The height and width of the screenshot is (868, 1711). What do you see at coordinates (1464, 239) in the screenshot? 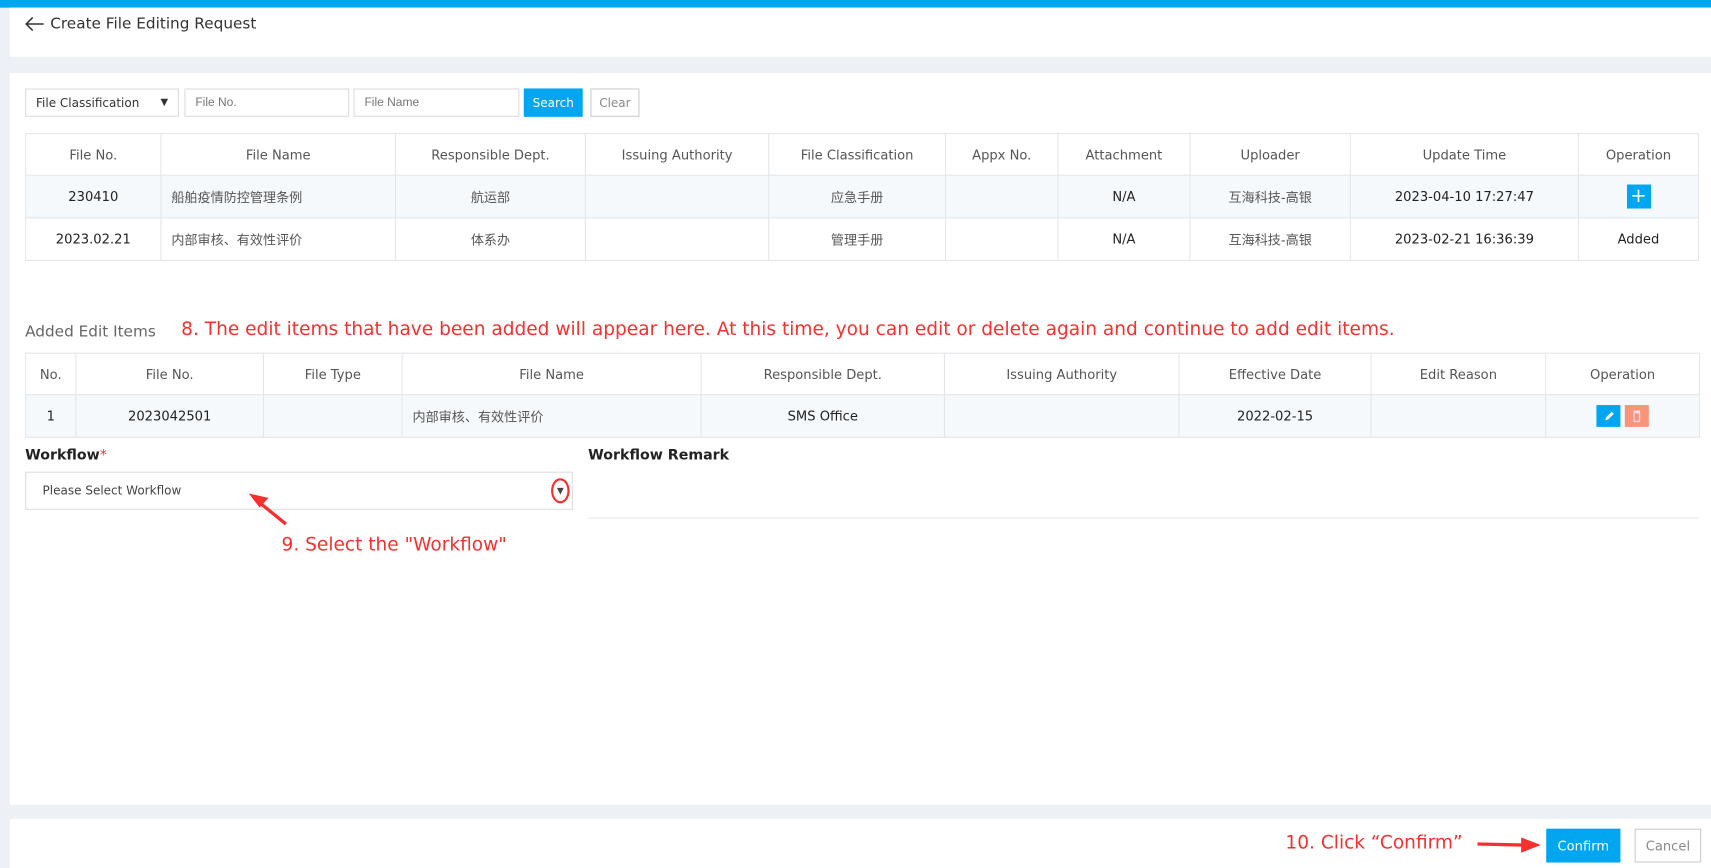
I see `cell-update-time: 2023-02-21 16:36:39` at bounding box center [1464, 239].